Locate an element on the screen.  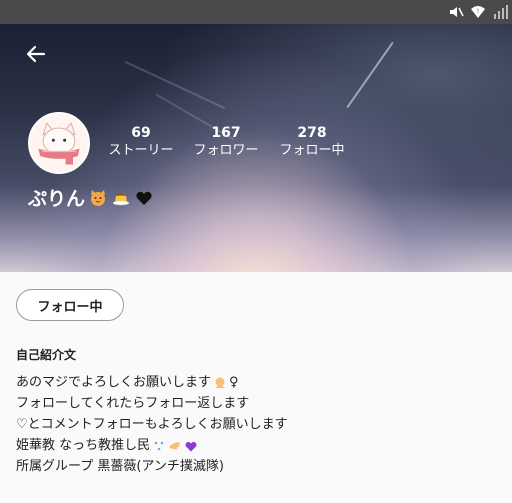
bio-line: フォローしてくれたらフォロー返します is located at coordinates (152, 403).